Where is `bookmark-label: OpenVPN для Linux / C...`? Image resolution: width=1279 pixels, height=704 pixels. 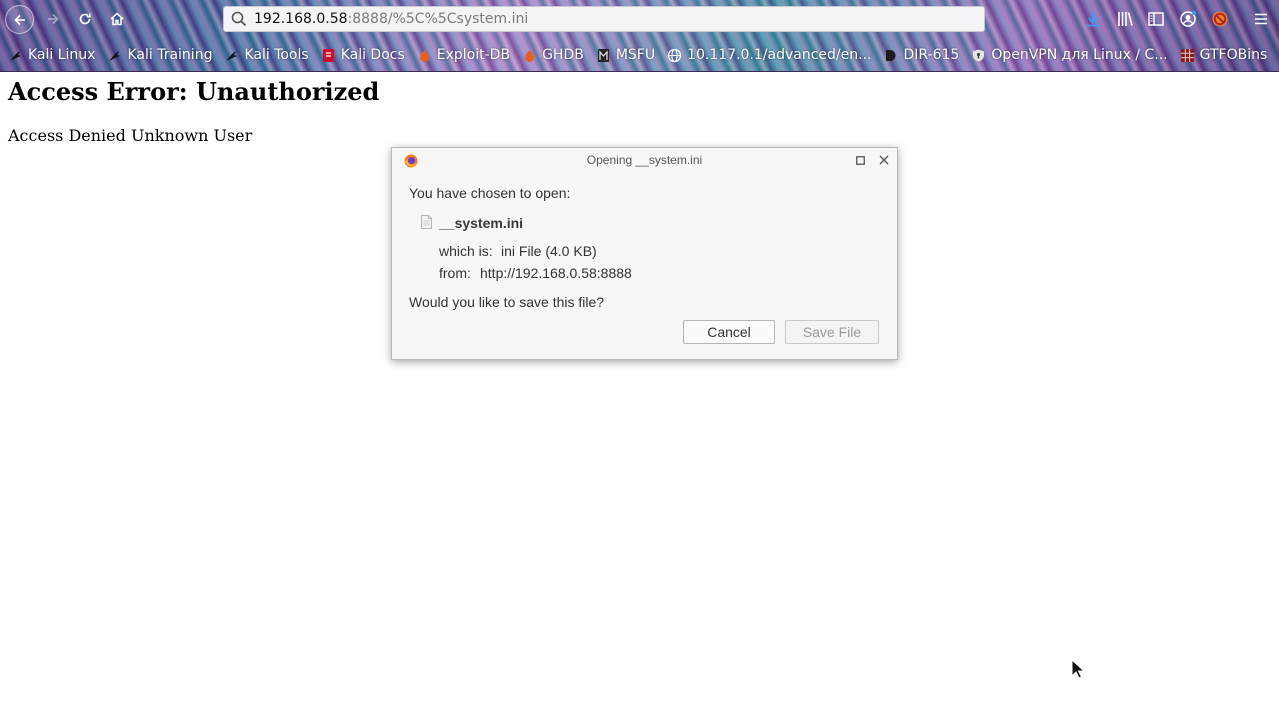 bookmark-label: OpenVPN для Linux / C... is located at coordinates (1079, 55).